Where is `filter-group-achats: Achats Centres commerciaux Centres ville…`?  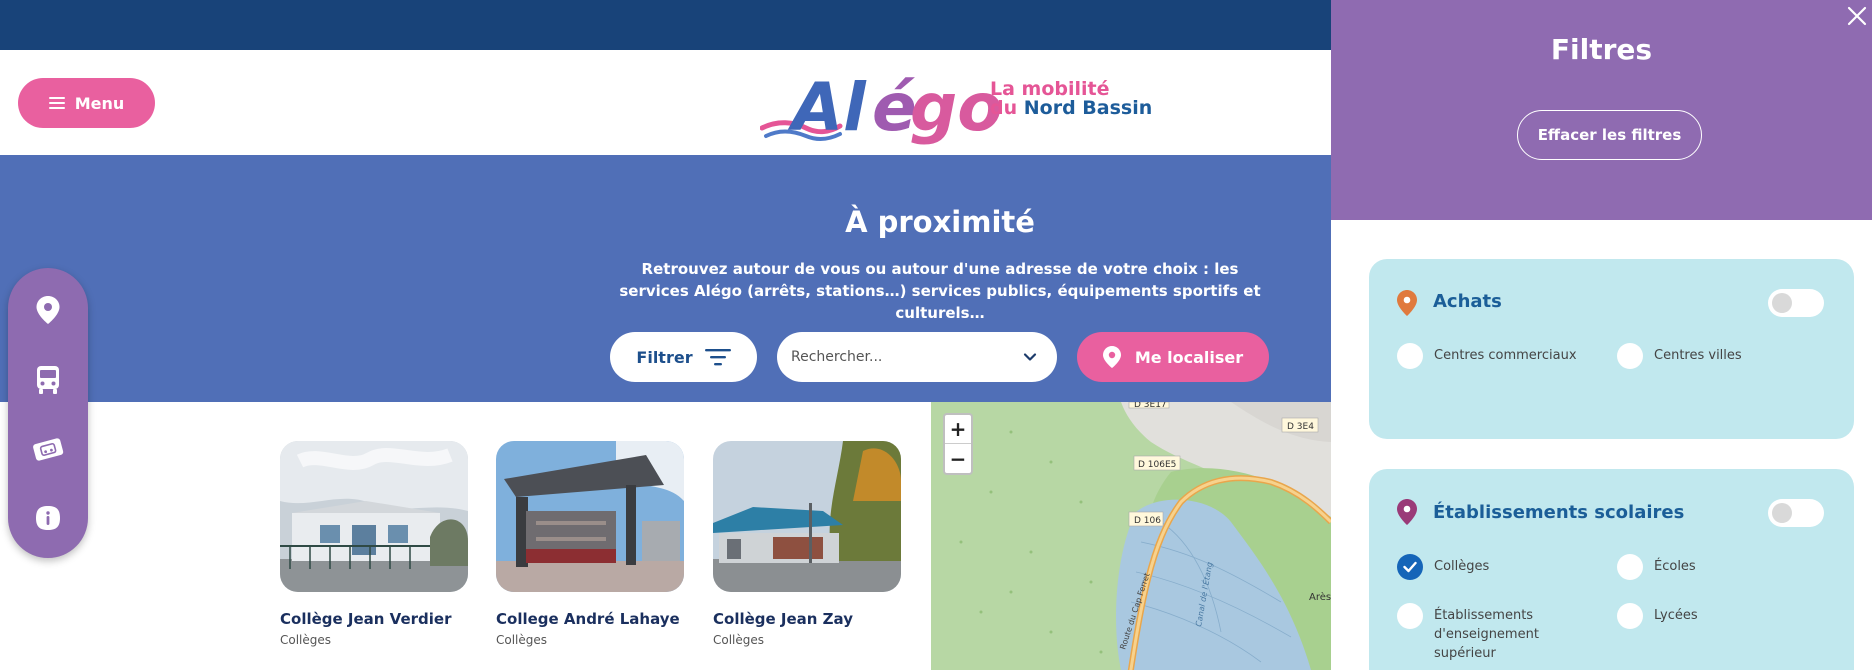 filter-group-achats: Achats Centres commerciaux Centres ville… is located at coordinates (1611, 349).